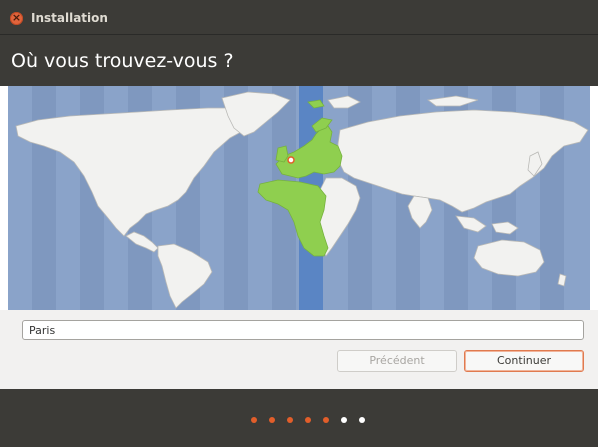 The width and height of the screenshot is (598, 447). Describe the element at coordinates (299, 17) in the screenshot. I see `title-bar: × Installation` at that location.